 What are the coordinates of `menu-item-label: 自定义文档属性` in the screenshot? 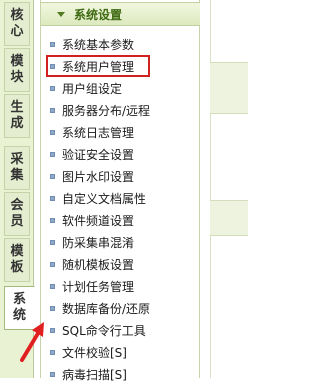 It's located at (104, 198).